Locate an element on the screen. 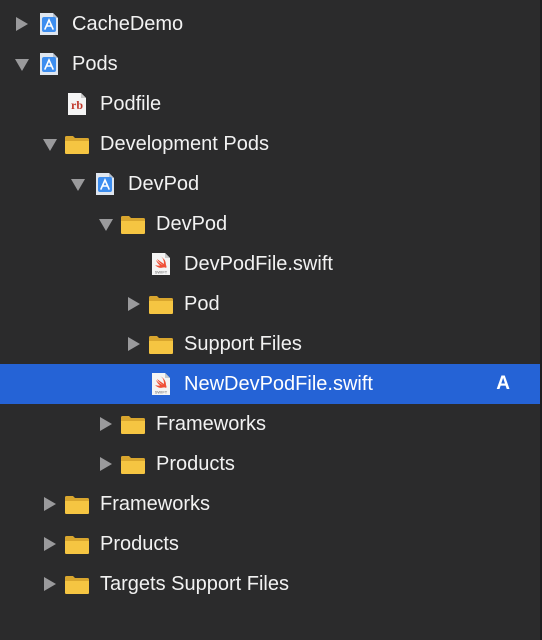  navigator-row: Support Files is located at coordinates (270, 344).